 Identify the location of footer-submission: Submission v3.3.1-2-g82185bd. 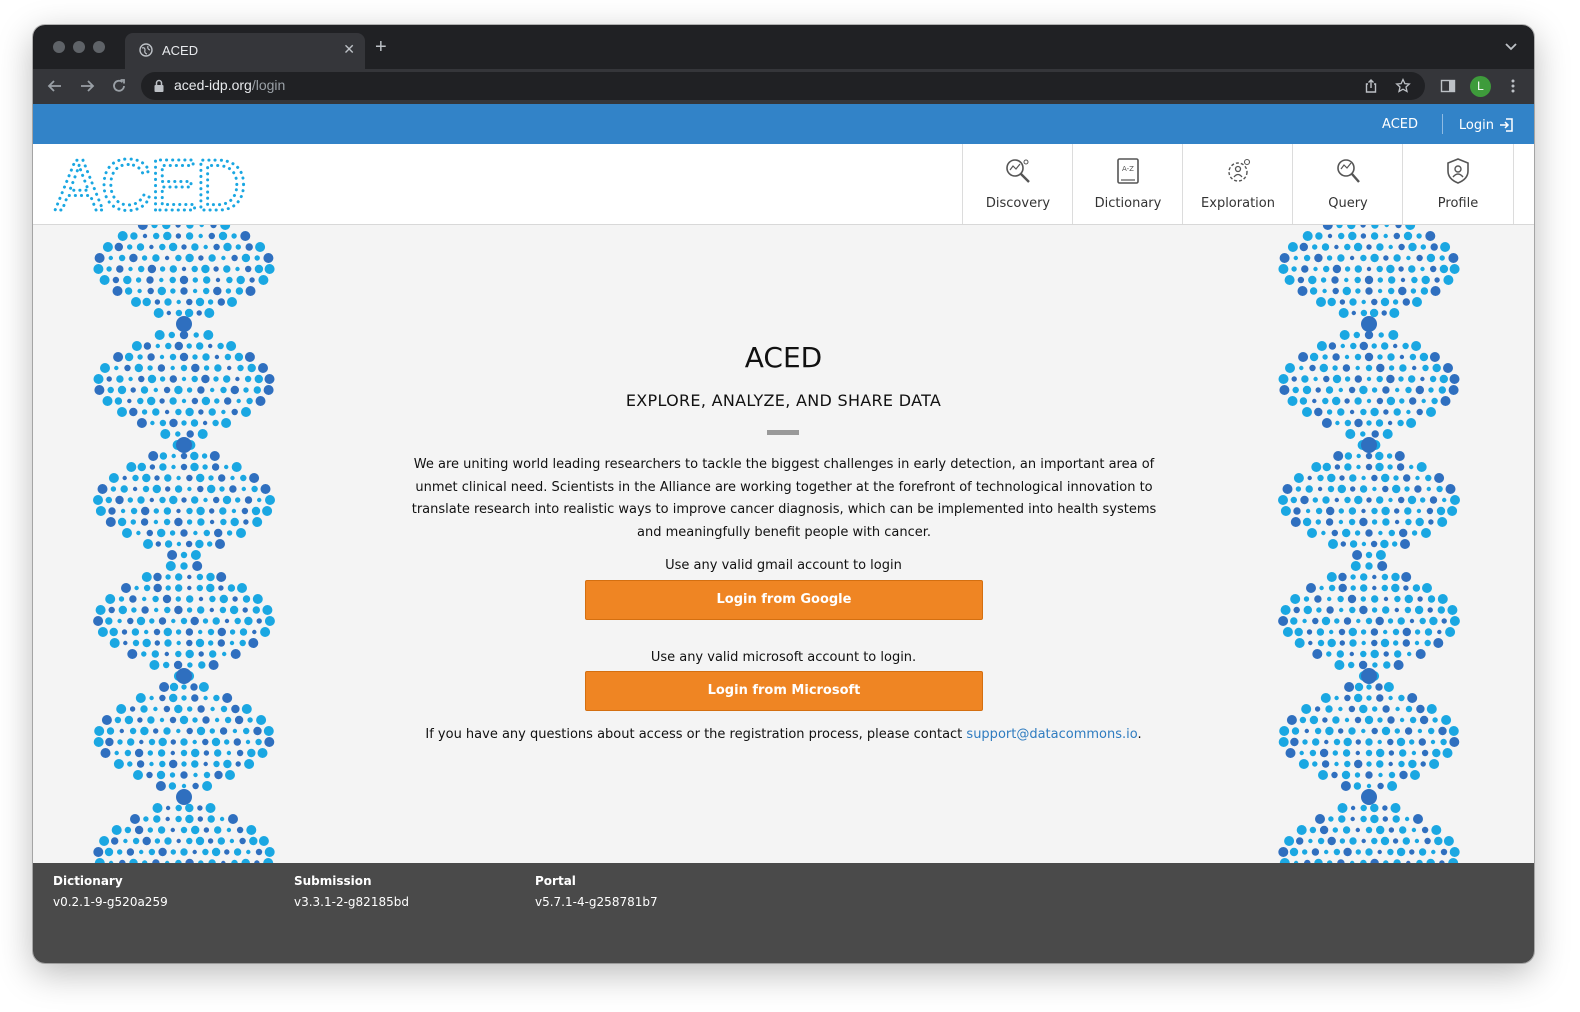
(351, 891).